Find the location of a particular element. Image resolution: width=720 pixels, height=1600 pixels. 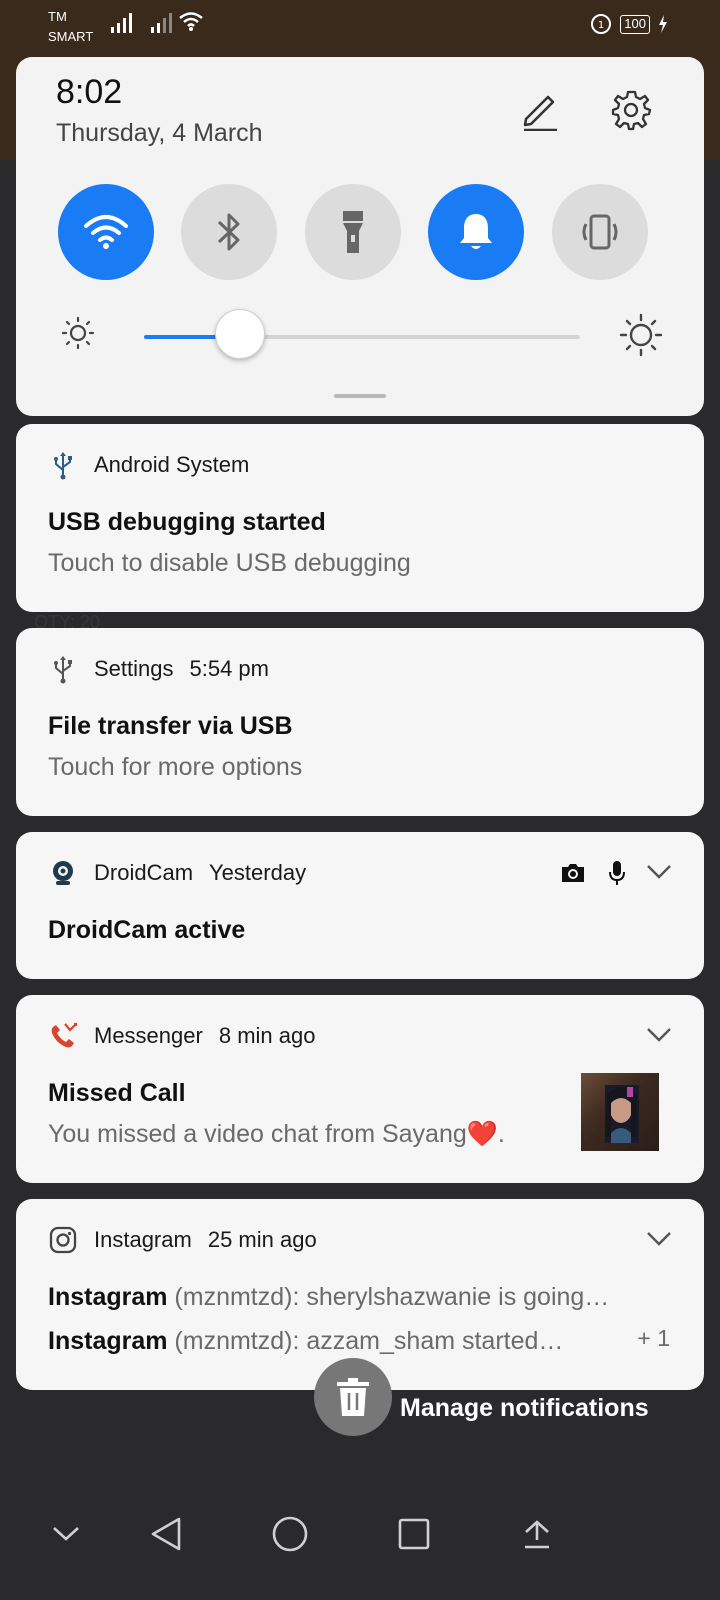

nav-home-button is located at coordinates (290, 1534).